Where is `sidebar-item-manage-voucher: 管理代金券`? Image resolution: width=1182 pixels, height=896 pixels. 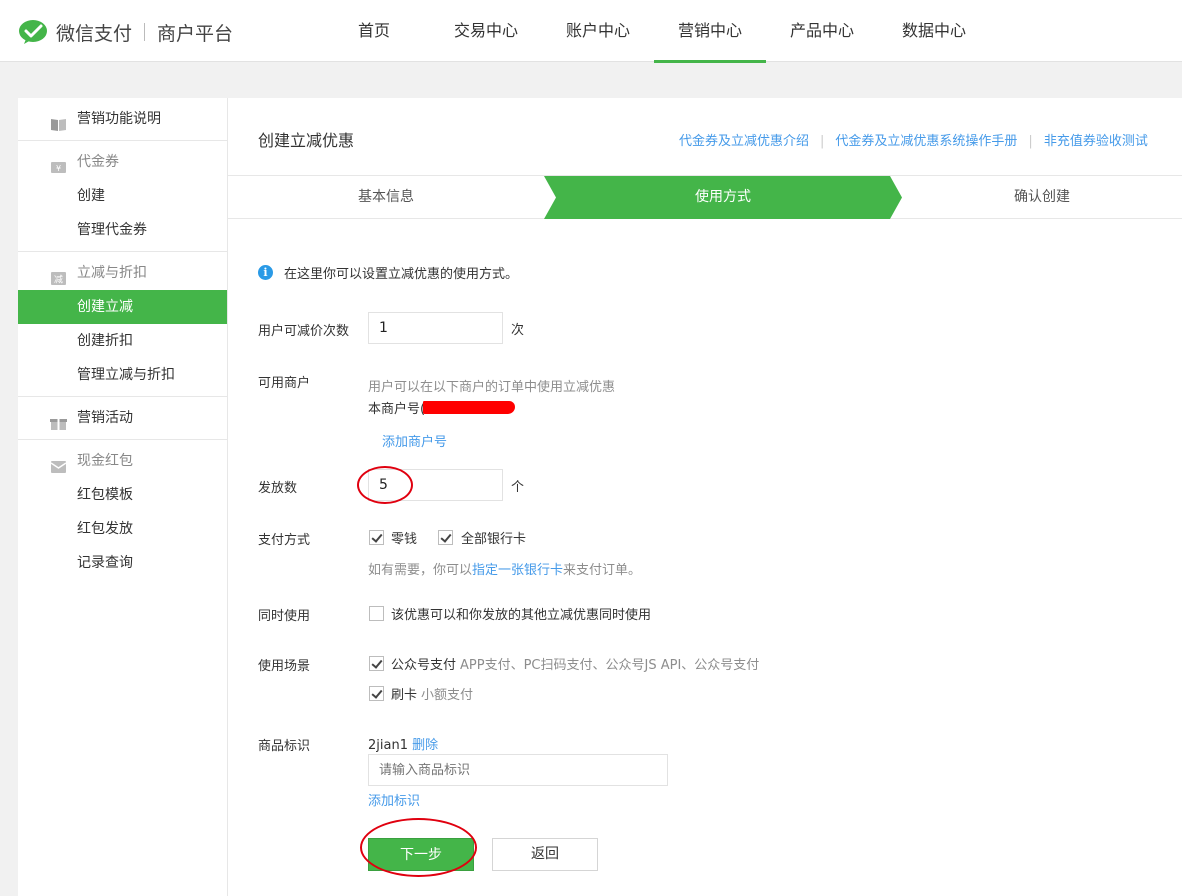 sidebar-item-manage-voucher: 管理代金券 is located at coordinates (122, 230).